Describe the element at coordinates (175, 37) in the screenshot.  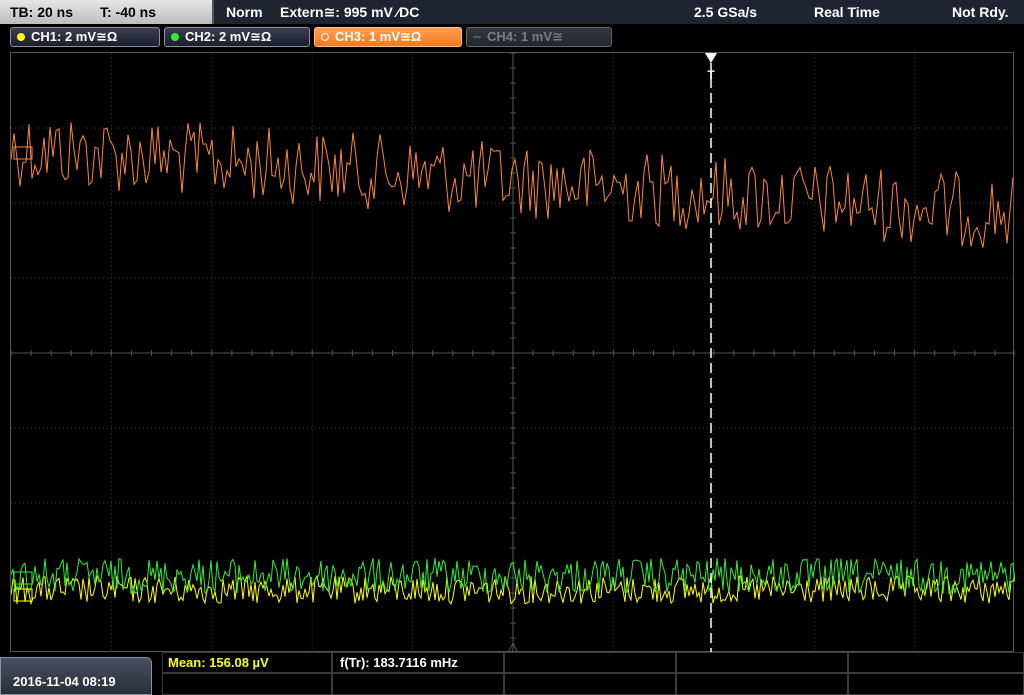
I see `channel-2-dot-icon` at that location.